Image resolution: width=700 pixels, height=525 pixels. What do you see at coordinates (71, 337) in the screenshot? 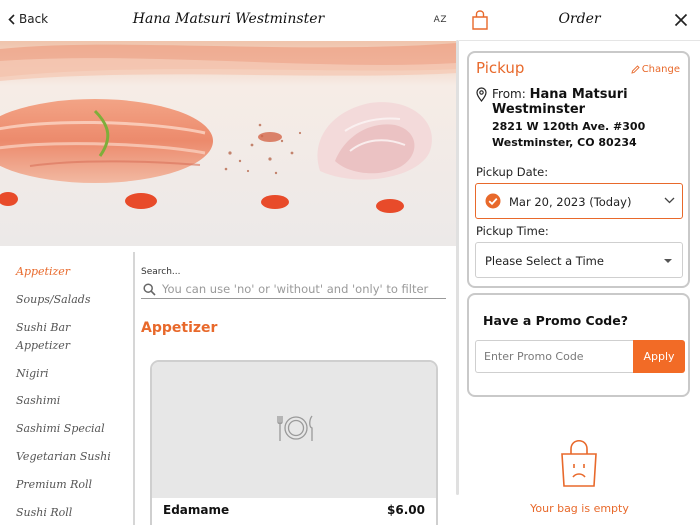
I see `category-sushi-bar-appetizer: Sushi Bar Appetizer` at bounding box center [71, 337].